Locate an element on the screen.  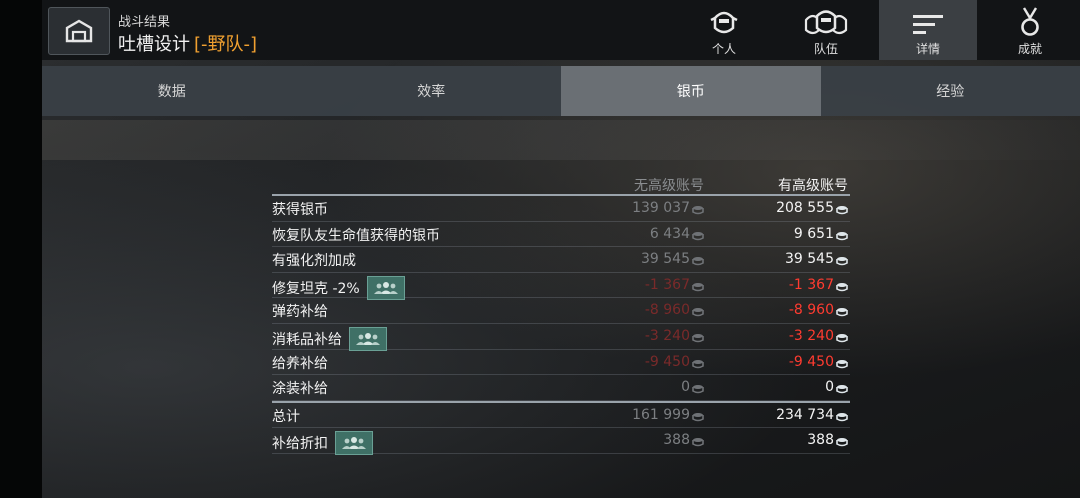
no-premium-value: 0 is located at coordinates (692, 387).